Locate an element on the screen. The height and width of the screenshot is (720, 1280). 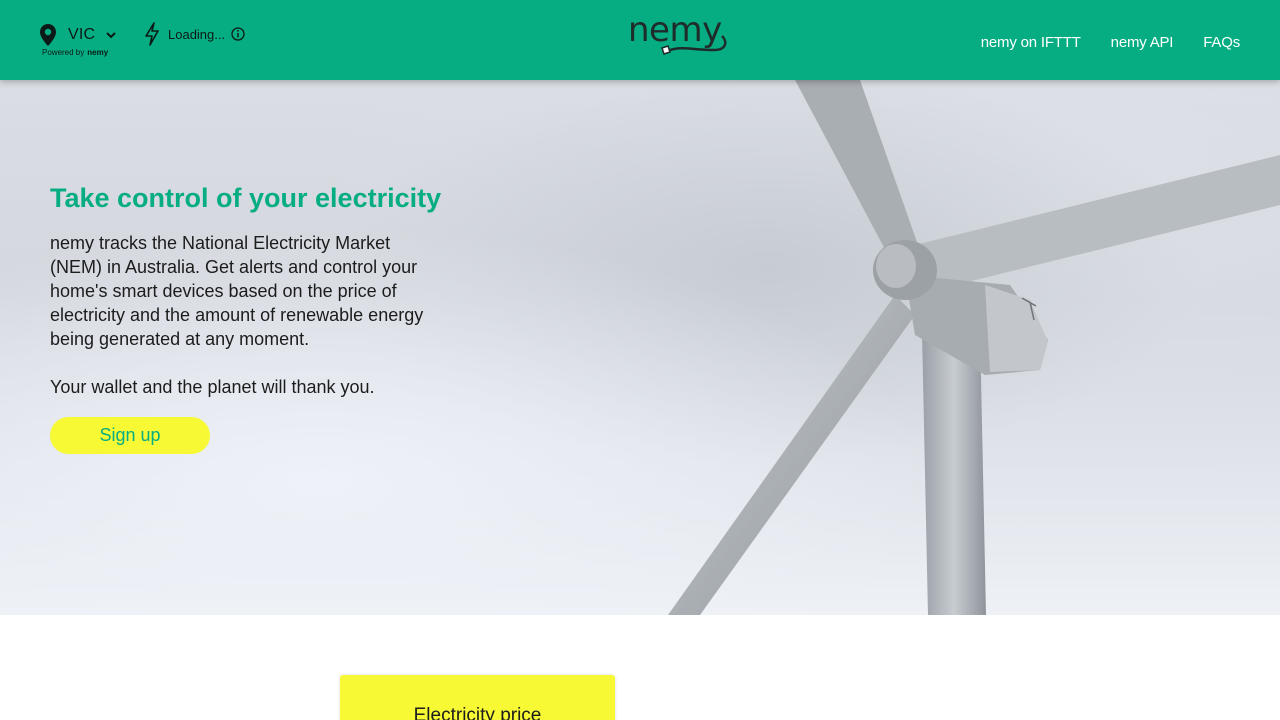
chevron-down-icon is located at coordinates (111, 35).